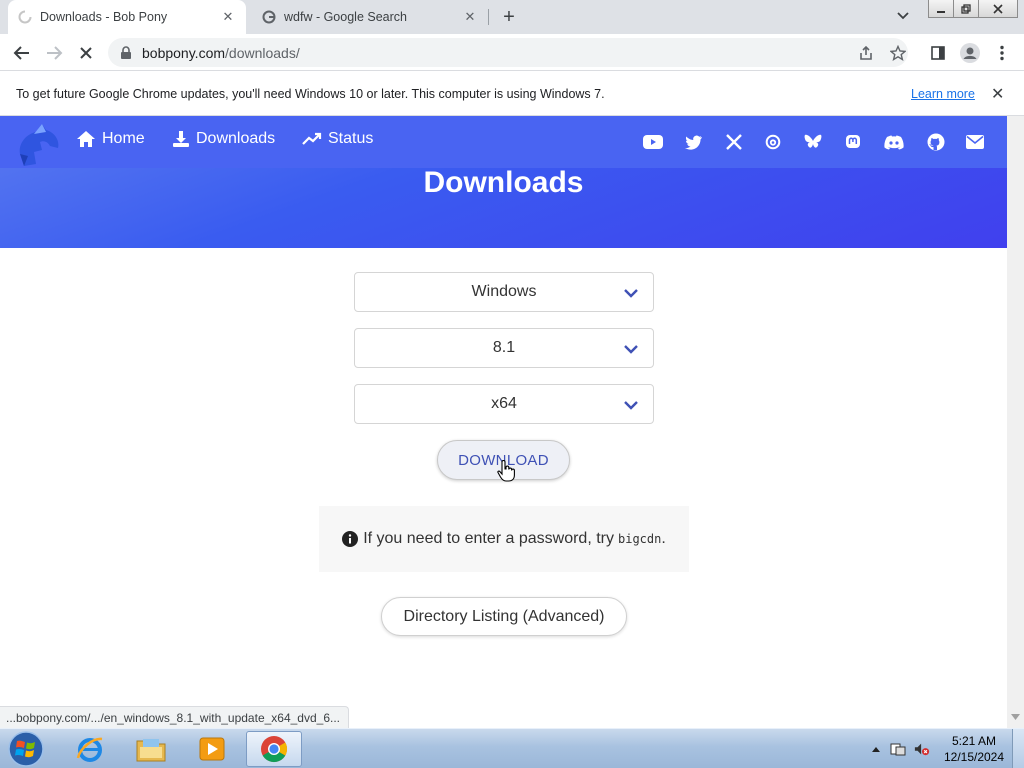 The height and width of the screenshot is (768, 1024). What do you see at coordinates (509, 17) in the screenshot?
I see `new-tab-button: +` at bounding box center [509, 17].